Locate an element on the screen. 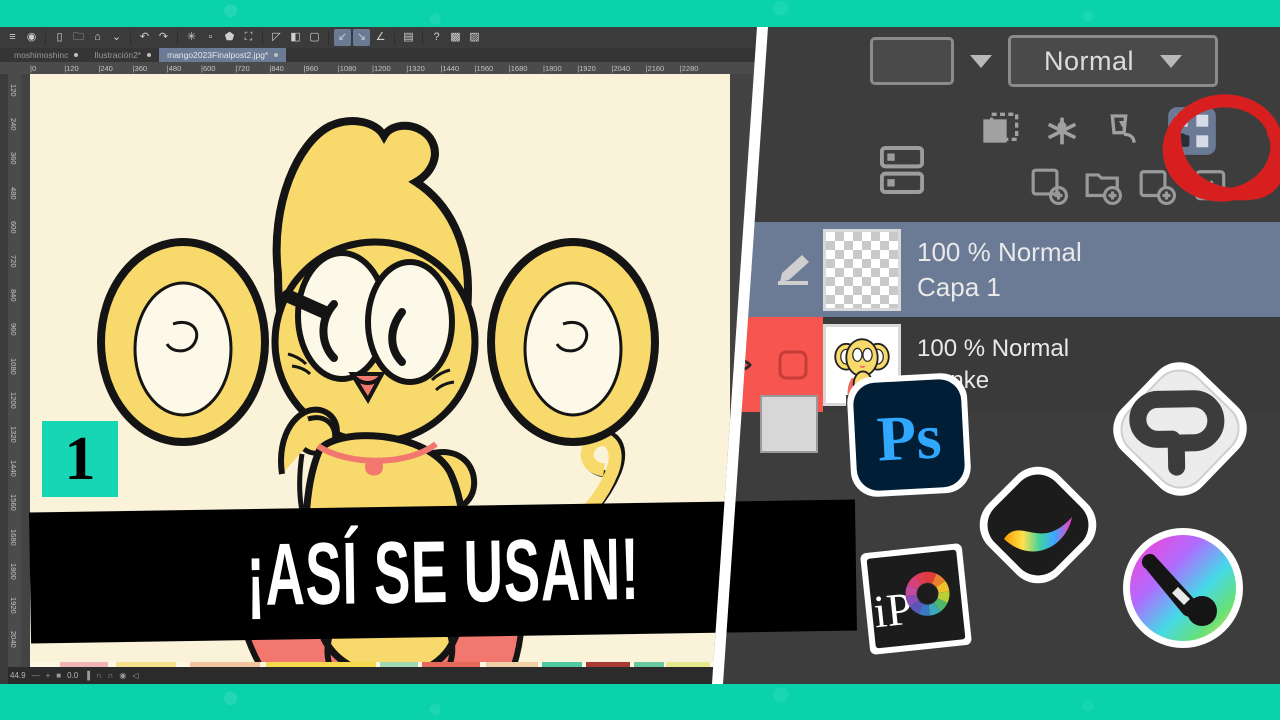 This screenshot has width=1280, height=720. undo-icon: ↶ is located at coordinates (144, 37).